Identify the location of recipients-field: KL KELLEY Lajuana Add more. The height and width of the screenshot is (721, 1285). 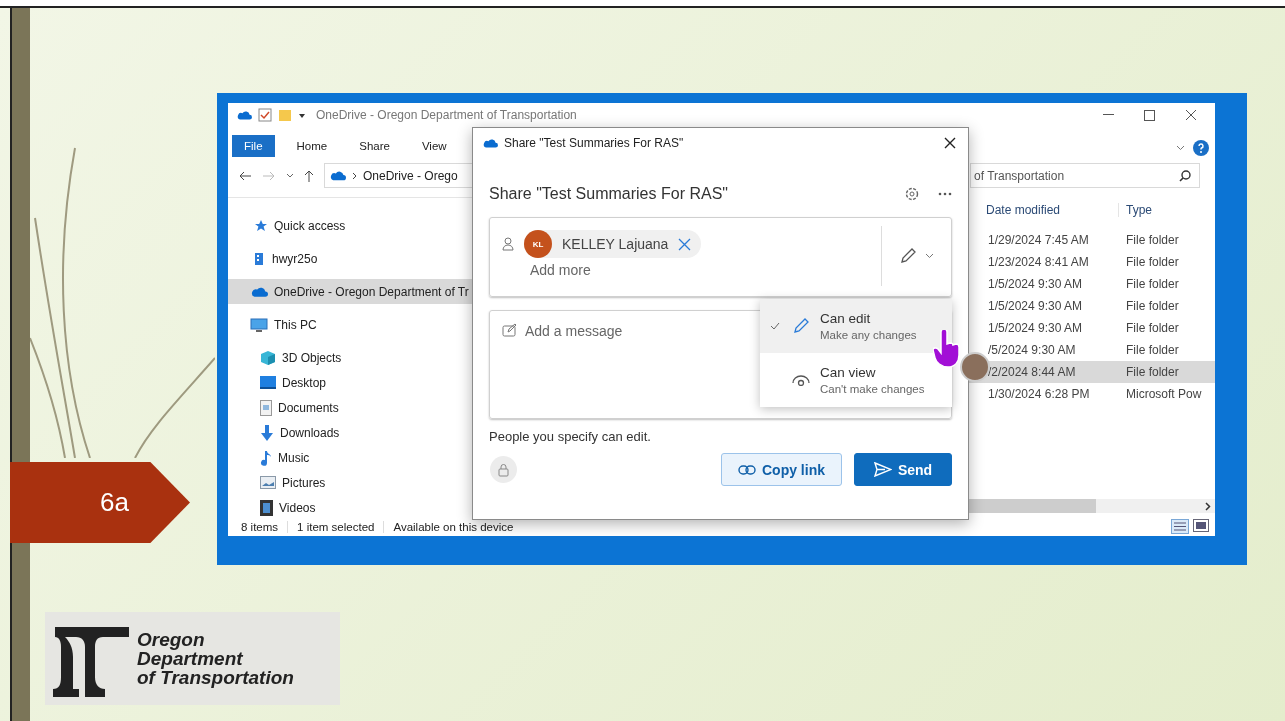
(720, 257).